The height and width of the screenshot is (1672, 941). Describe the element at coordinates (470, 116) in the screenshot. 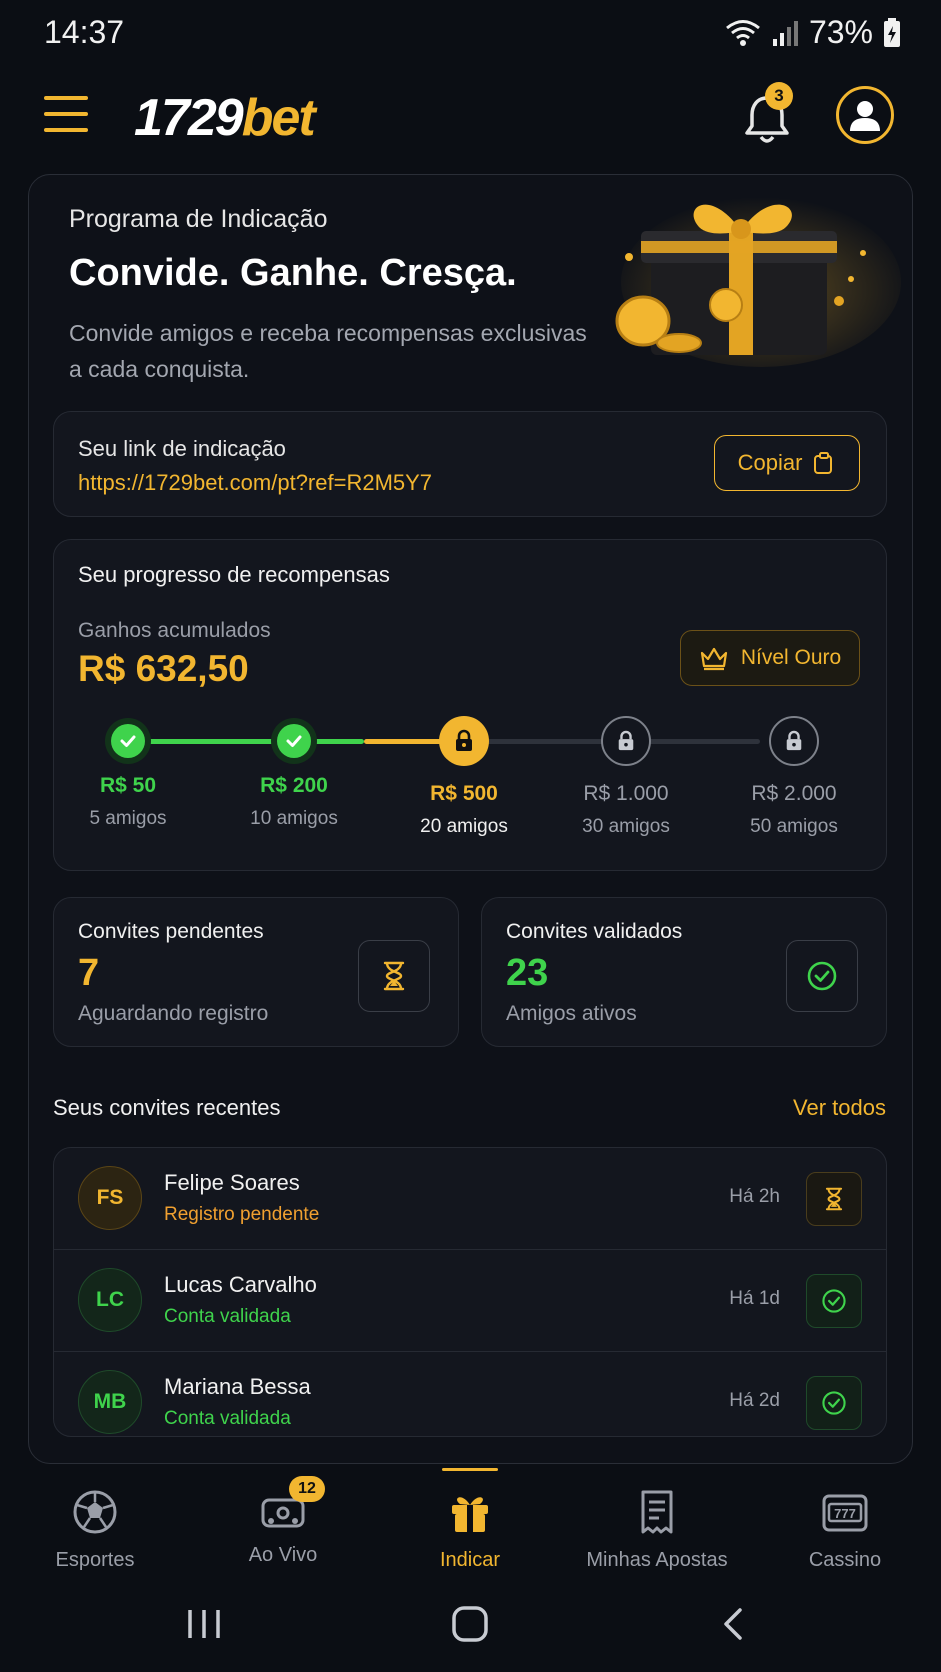

I see `app-header: 1729bet 3` at that location.